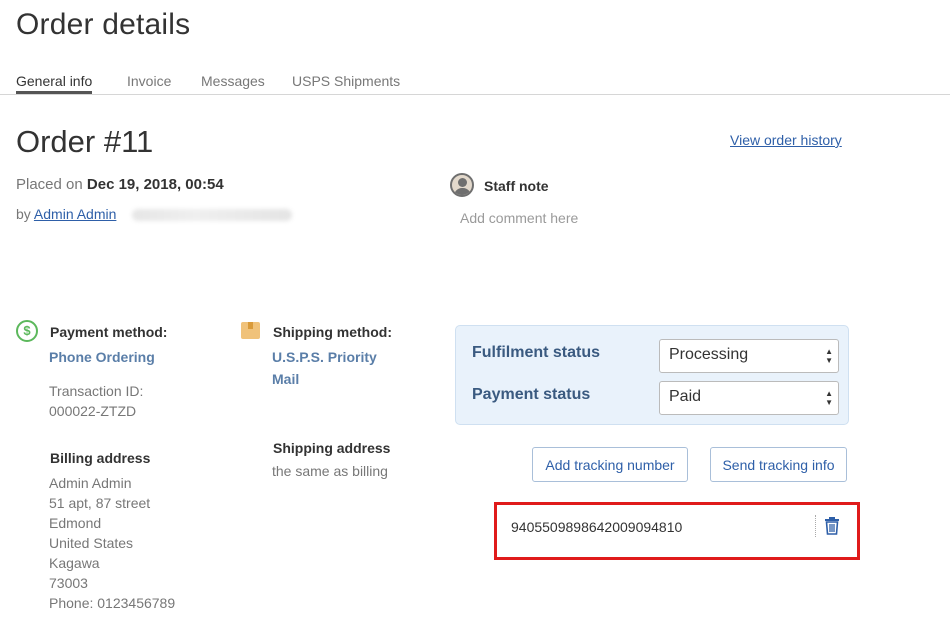 The image size is (950, 636). Describe the element at coordinates (155, 184) in the screenshot. I see `placed-date: Dec 19, 2018, 00:54` at that location.